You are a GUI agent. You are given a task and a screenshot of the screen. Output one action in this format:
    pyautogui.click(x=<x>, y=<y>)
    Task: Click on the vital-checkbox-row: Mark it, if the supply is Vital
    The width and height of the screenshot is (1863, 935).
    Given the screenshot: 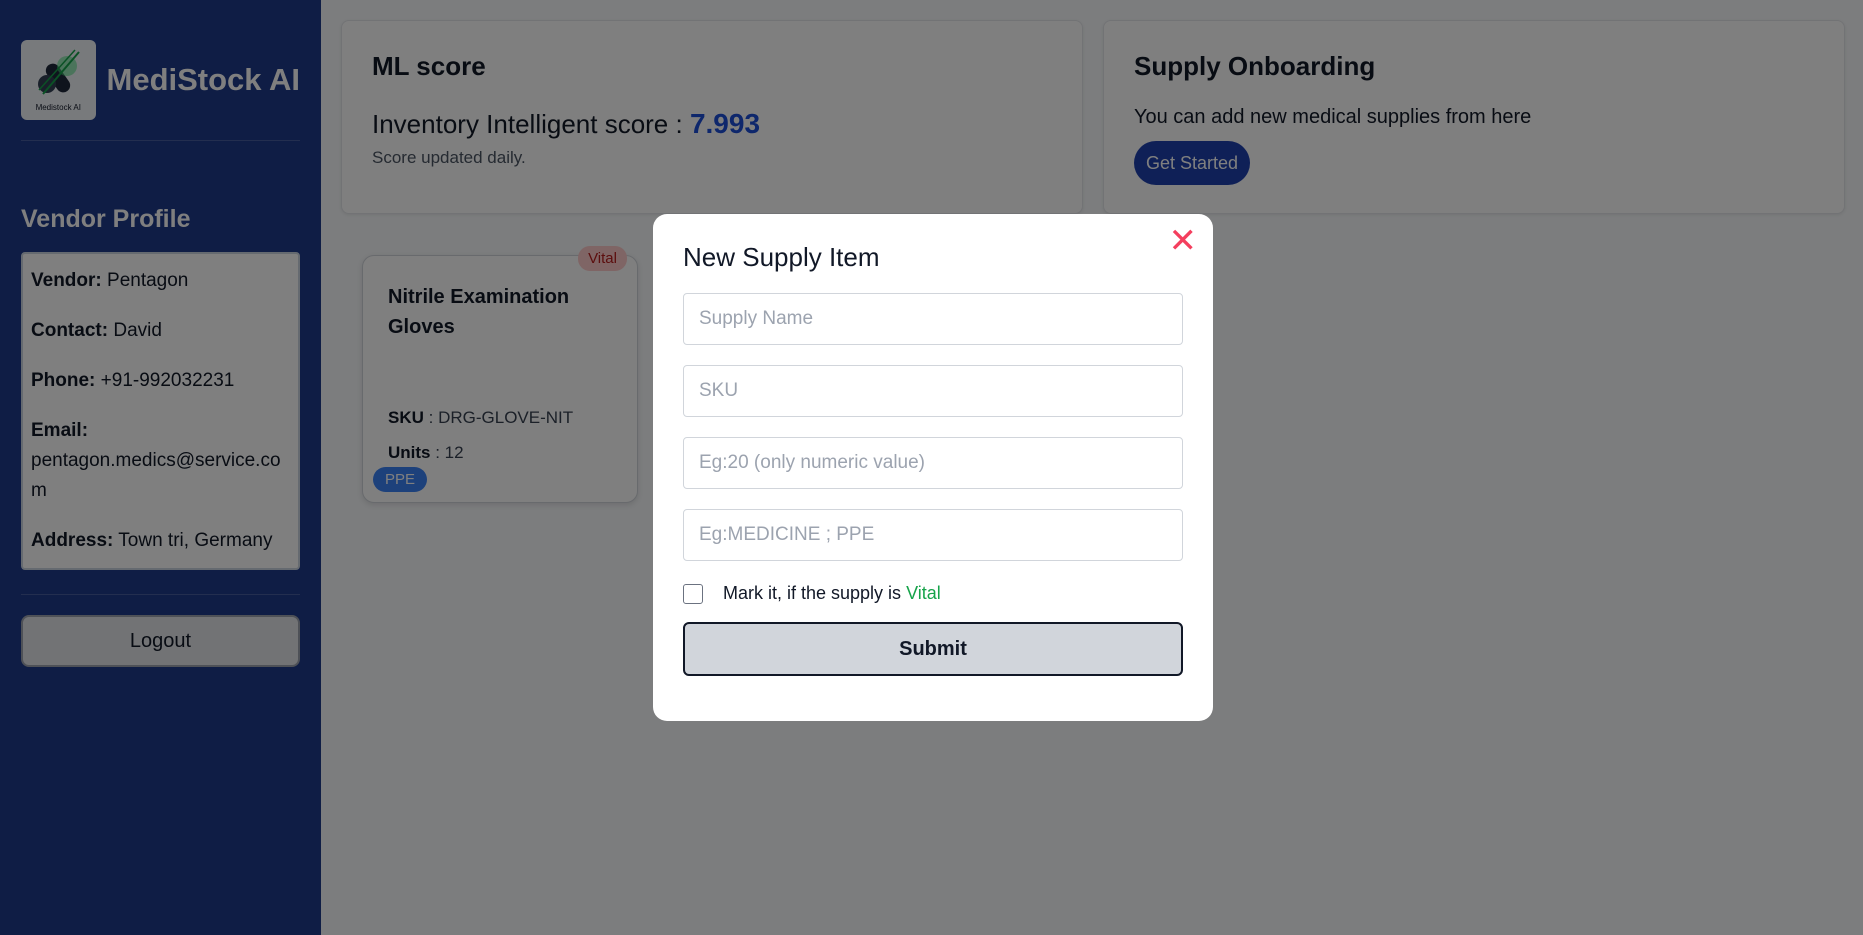 What is the action you would take?
    pyautogui.click(x=933, y=593)
    